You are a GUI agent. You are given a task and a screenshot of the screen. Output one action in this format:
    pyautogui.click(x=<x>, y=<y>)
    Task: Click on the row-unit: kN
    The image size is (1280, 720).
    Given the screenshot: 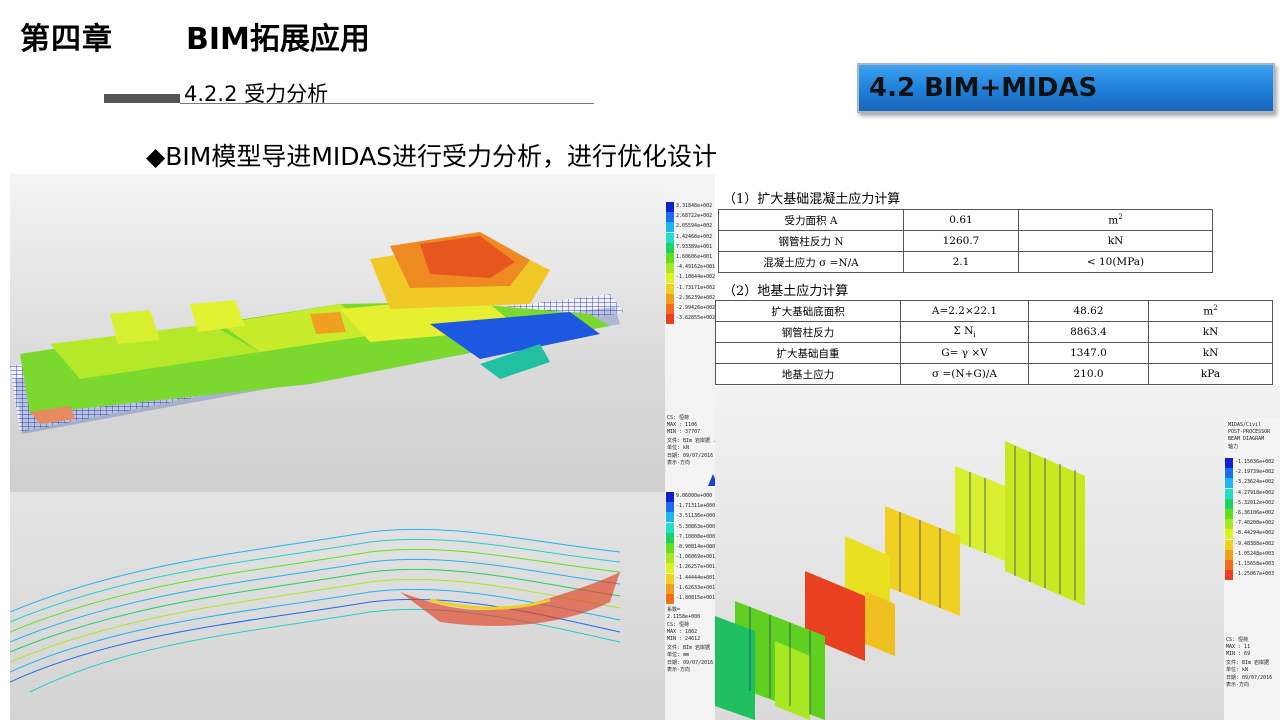 What is the action you would take?
    pyautogui.click(x=1210, y=353)
    